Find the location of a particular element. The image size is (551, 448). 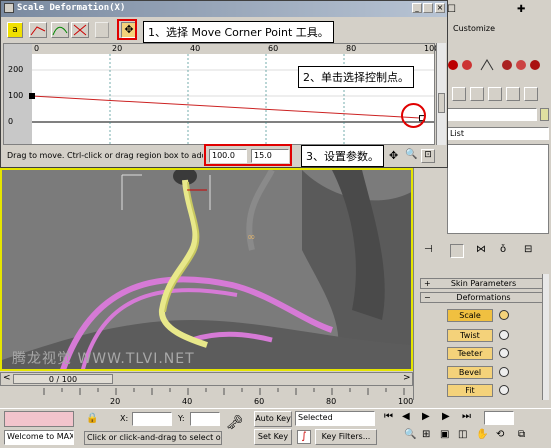

delete-icon is located at coordinates (80, 30).